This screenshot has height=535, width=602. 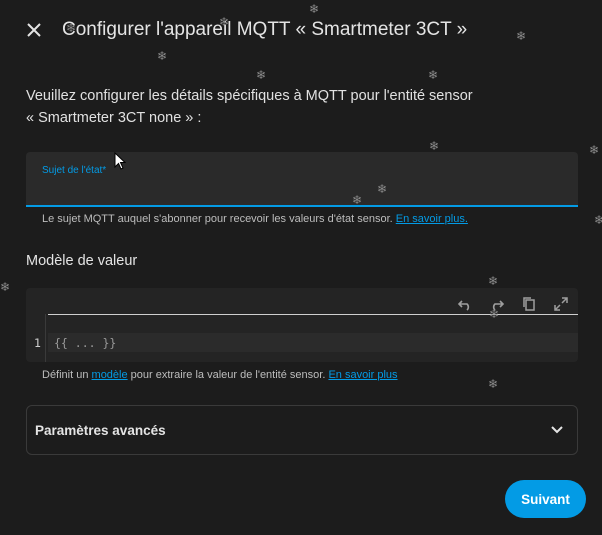 What do you see at coordinates (67, 375) in the screenshot?
I see `value-template-helper-prefix: Définit un` at bounding box center [67, 375].